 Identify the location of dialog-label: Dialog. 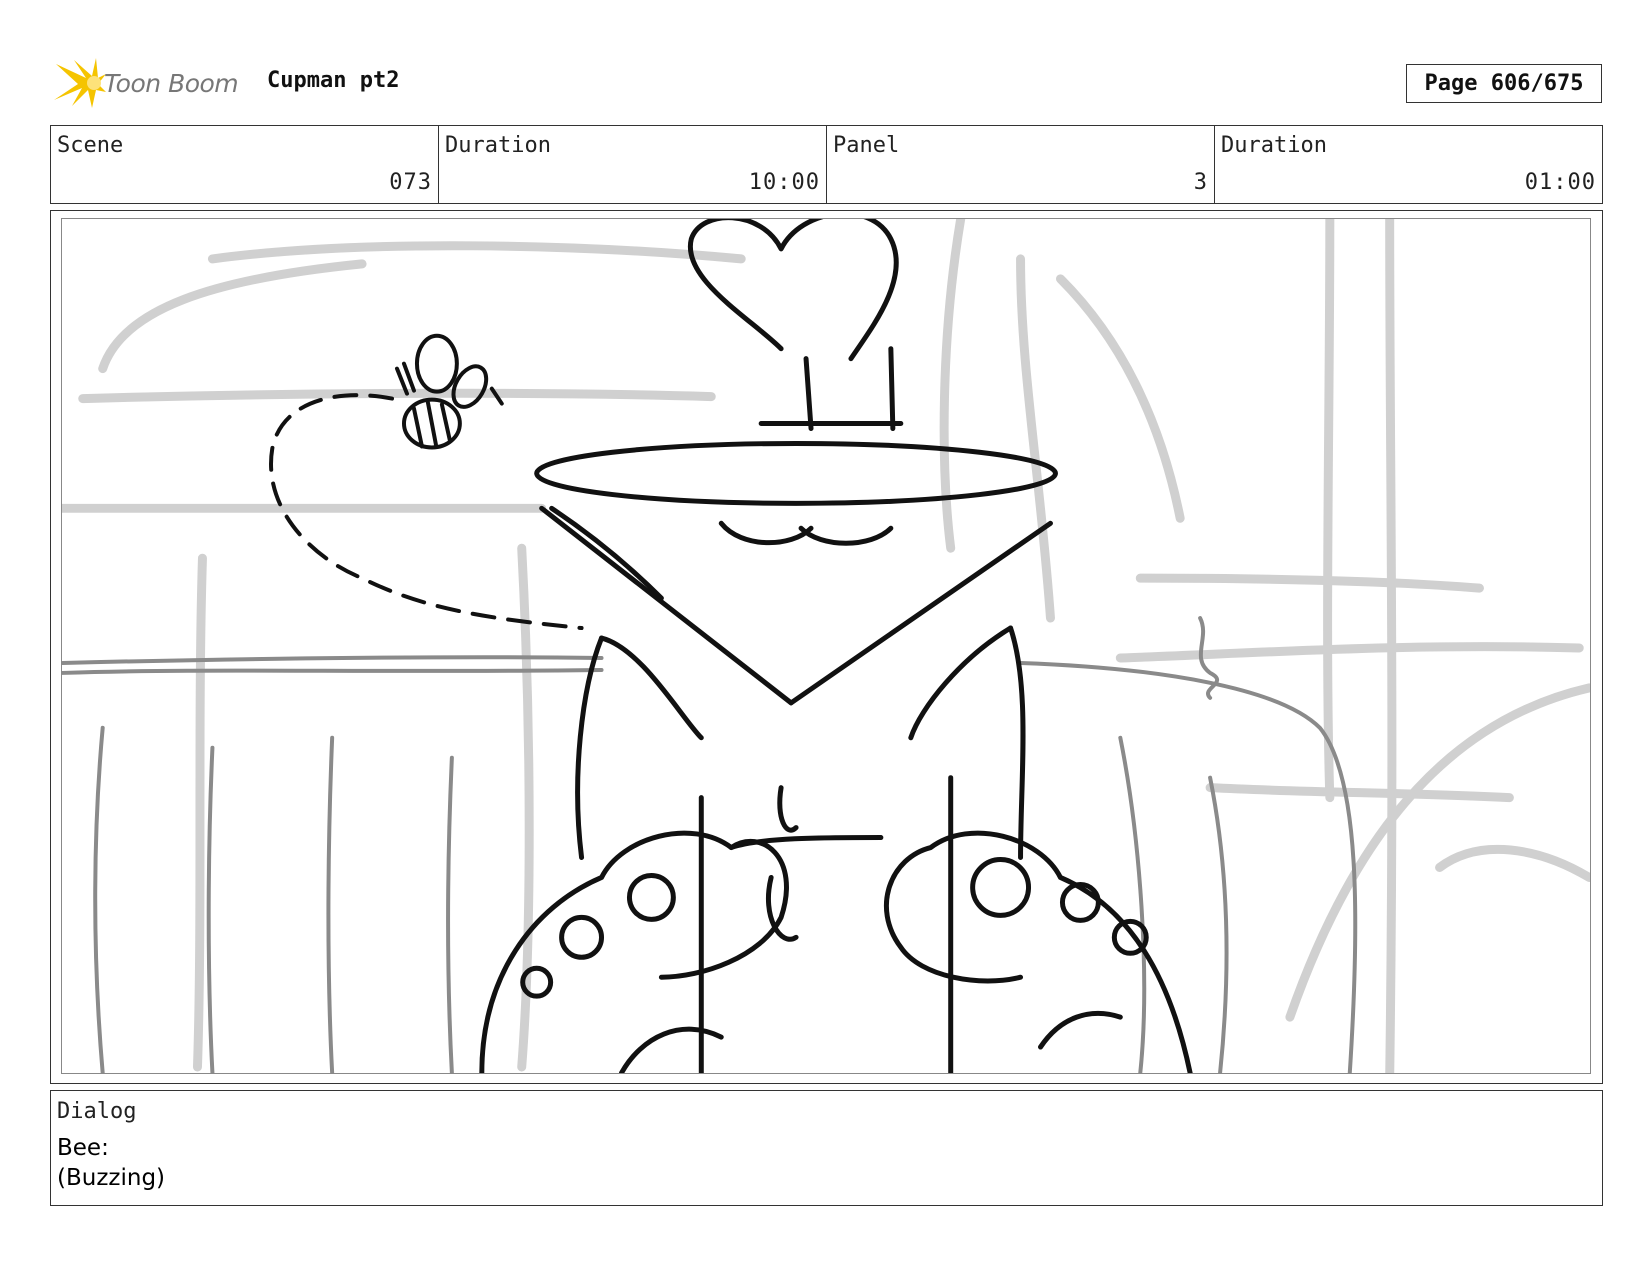
(97, 1111).